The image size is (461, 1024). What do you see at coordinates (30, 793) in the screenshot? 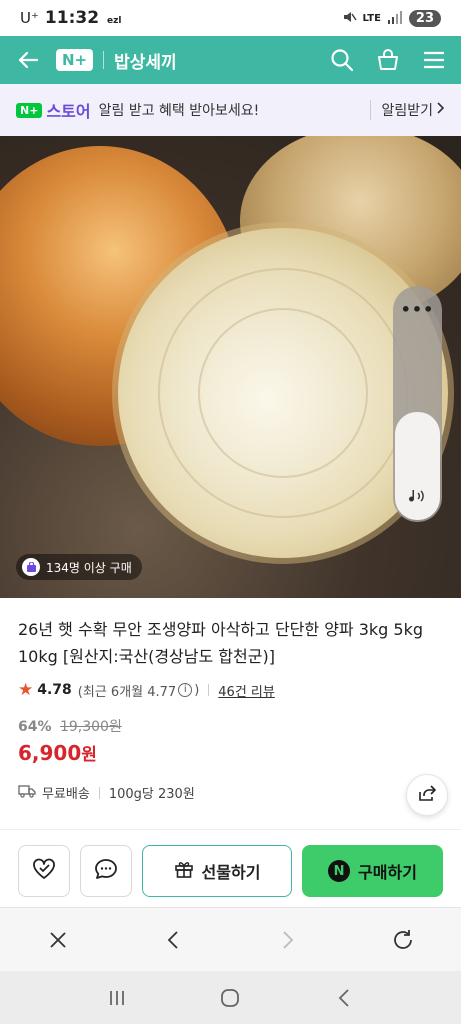
I see `truck-icon` at bounding box center [30, 793].